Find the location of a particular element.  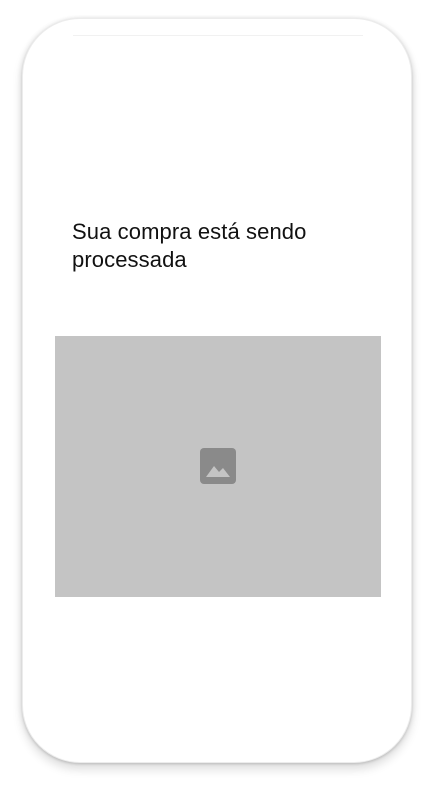

image-placeholder-icon is located at coordinates (218, 466).